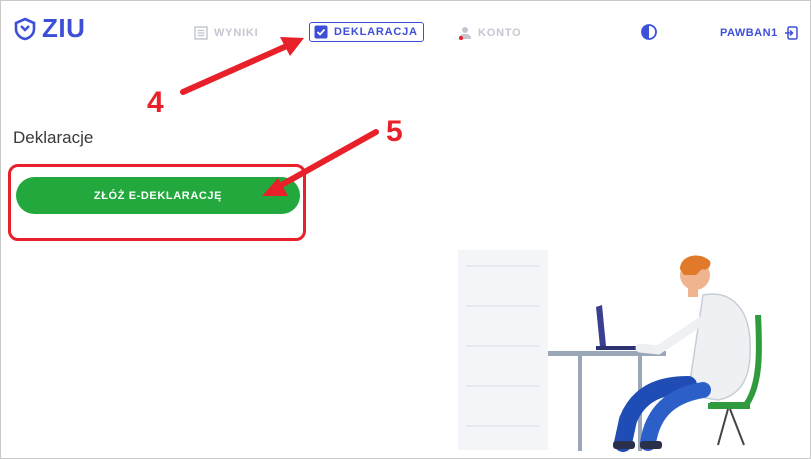 This screenshot has width=811, height=459. What do you see at coordinates (236, 33) in the screenshot?
I see `nav-wyniki-label: WYNIKI` at bounding box center [236, 33].